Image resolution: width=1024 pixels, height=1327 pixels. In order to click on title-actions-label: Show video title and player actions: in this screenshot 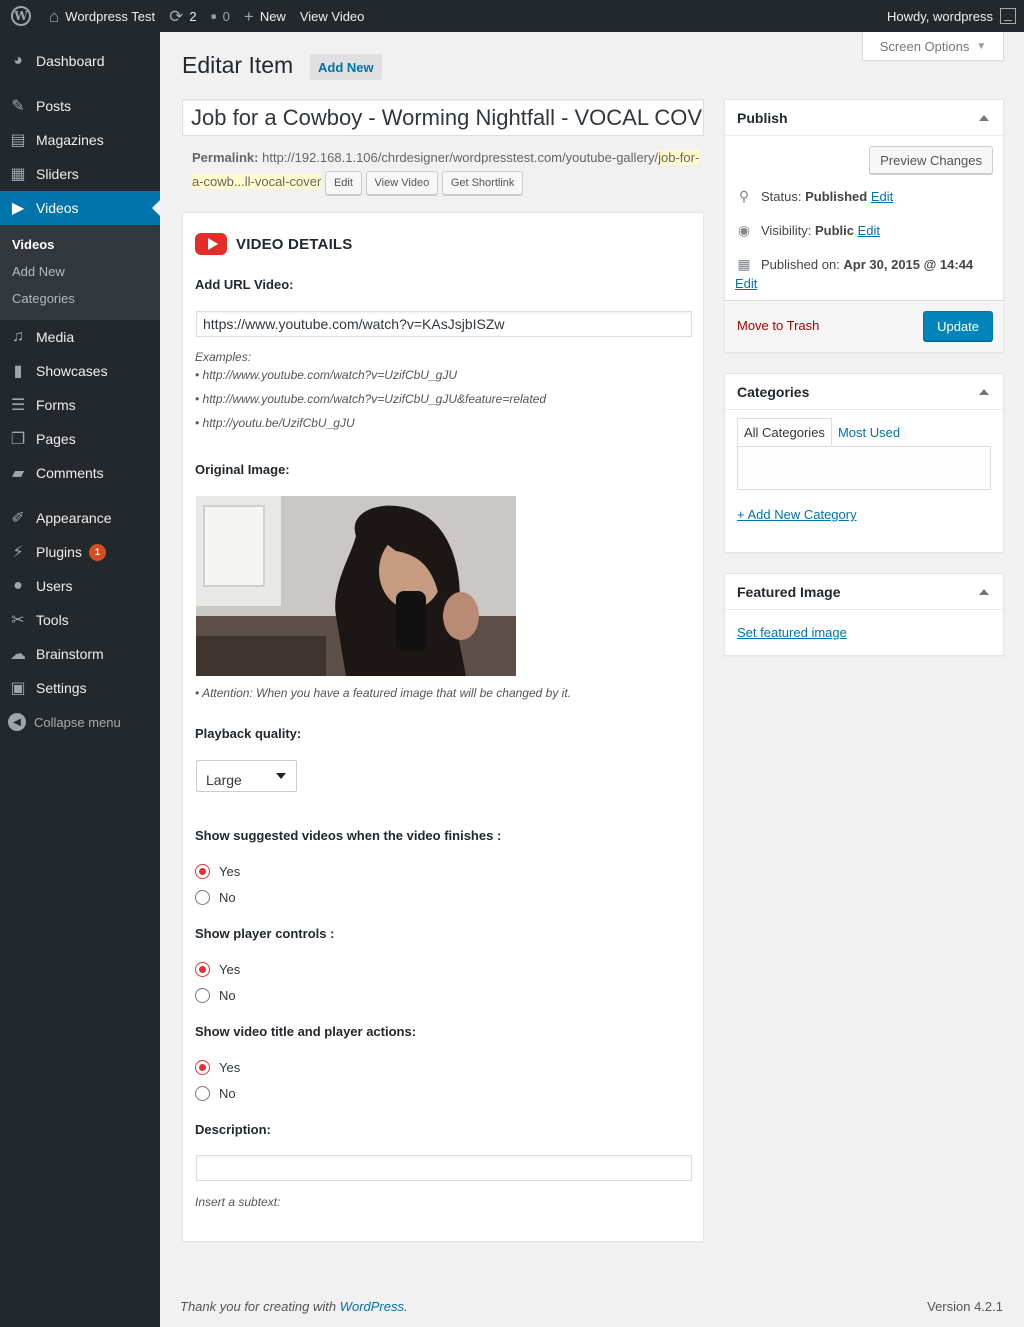, I will do `click(306, 1031)`.